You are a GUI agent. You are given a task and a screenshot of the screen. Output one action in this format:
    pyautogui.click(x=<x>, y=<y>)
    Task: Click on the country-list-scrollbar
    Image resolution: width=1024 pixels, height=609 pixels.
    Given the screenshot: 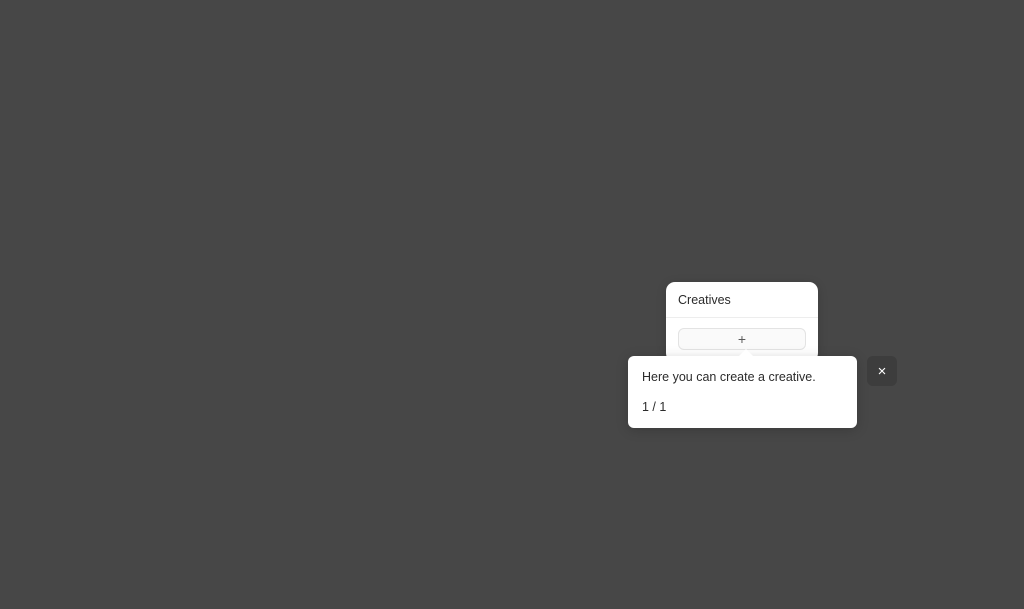 What is the action you would take?
    pyautogui.click(x=522, y=483)
    